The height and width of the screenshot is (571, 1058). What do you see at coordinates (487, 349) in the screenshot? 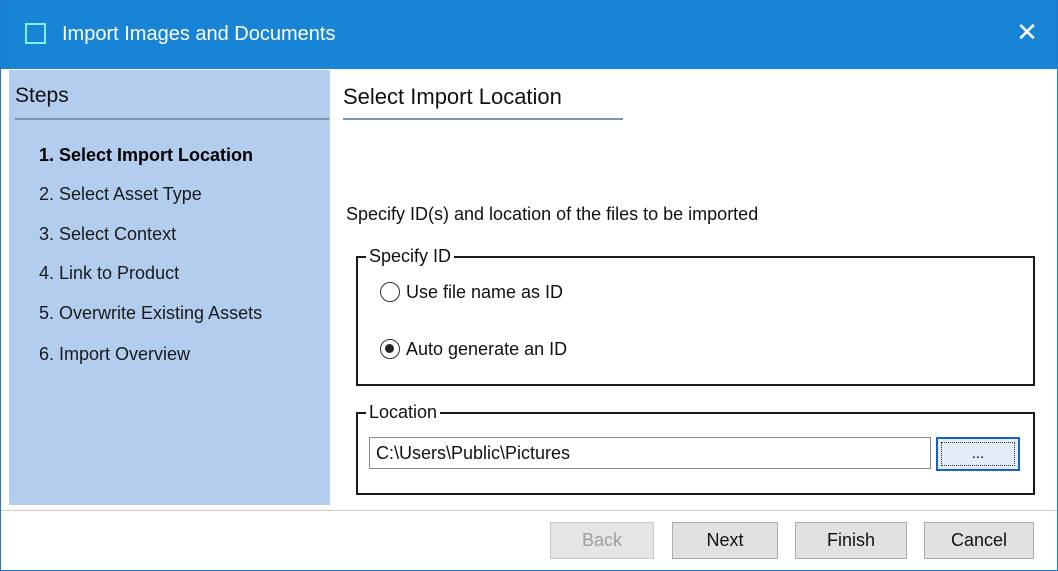
I see `radio-label-auto-generate: Auto generate an ID` at bounding box center [487, 349].